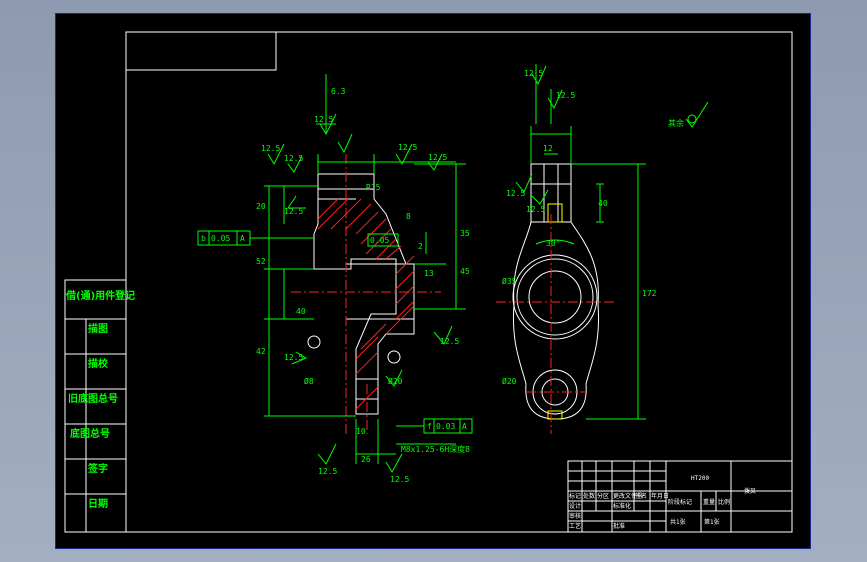  I want to click on ra-left-8: 12.5, so click(293, 357).